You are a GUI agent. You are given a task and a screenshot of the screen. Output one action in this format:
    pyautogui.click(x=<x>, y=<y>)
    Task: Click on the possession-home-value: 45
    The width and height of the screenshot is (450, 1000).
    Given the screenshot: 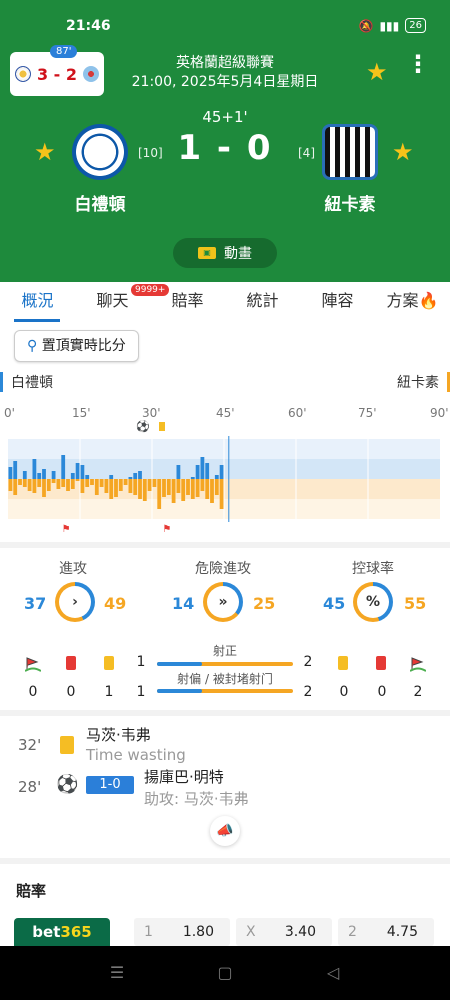 What is the action you would take?
    pyautogui.click(x=334, y=603)
    